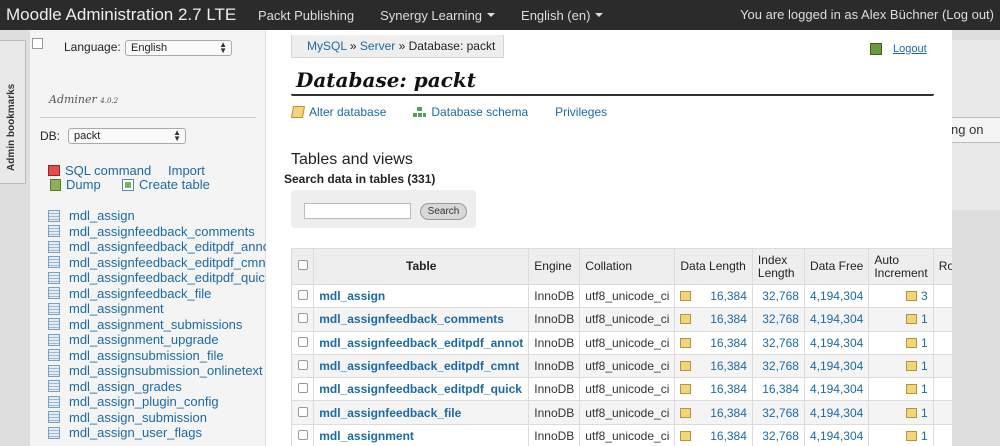 This screenshot has height=446, width=1000. I want to click on cell-table-name: mdl_assignfeedback_file, so click(421, 412).